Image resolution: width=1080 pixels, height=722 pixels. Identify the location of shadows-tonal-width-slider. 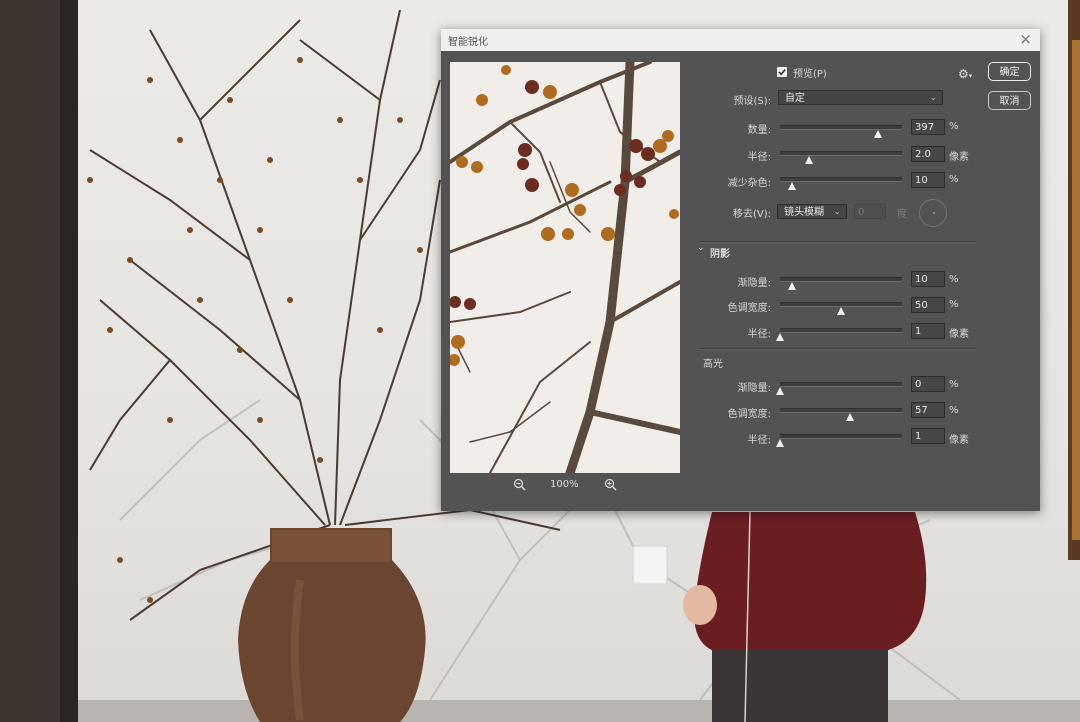
(841, 308).